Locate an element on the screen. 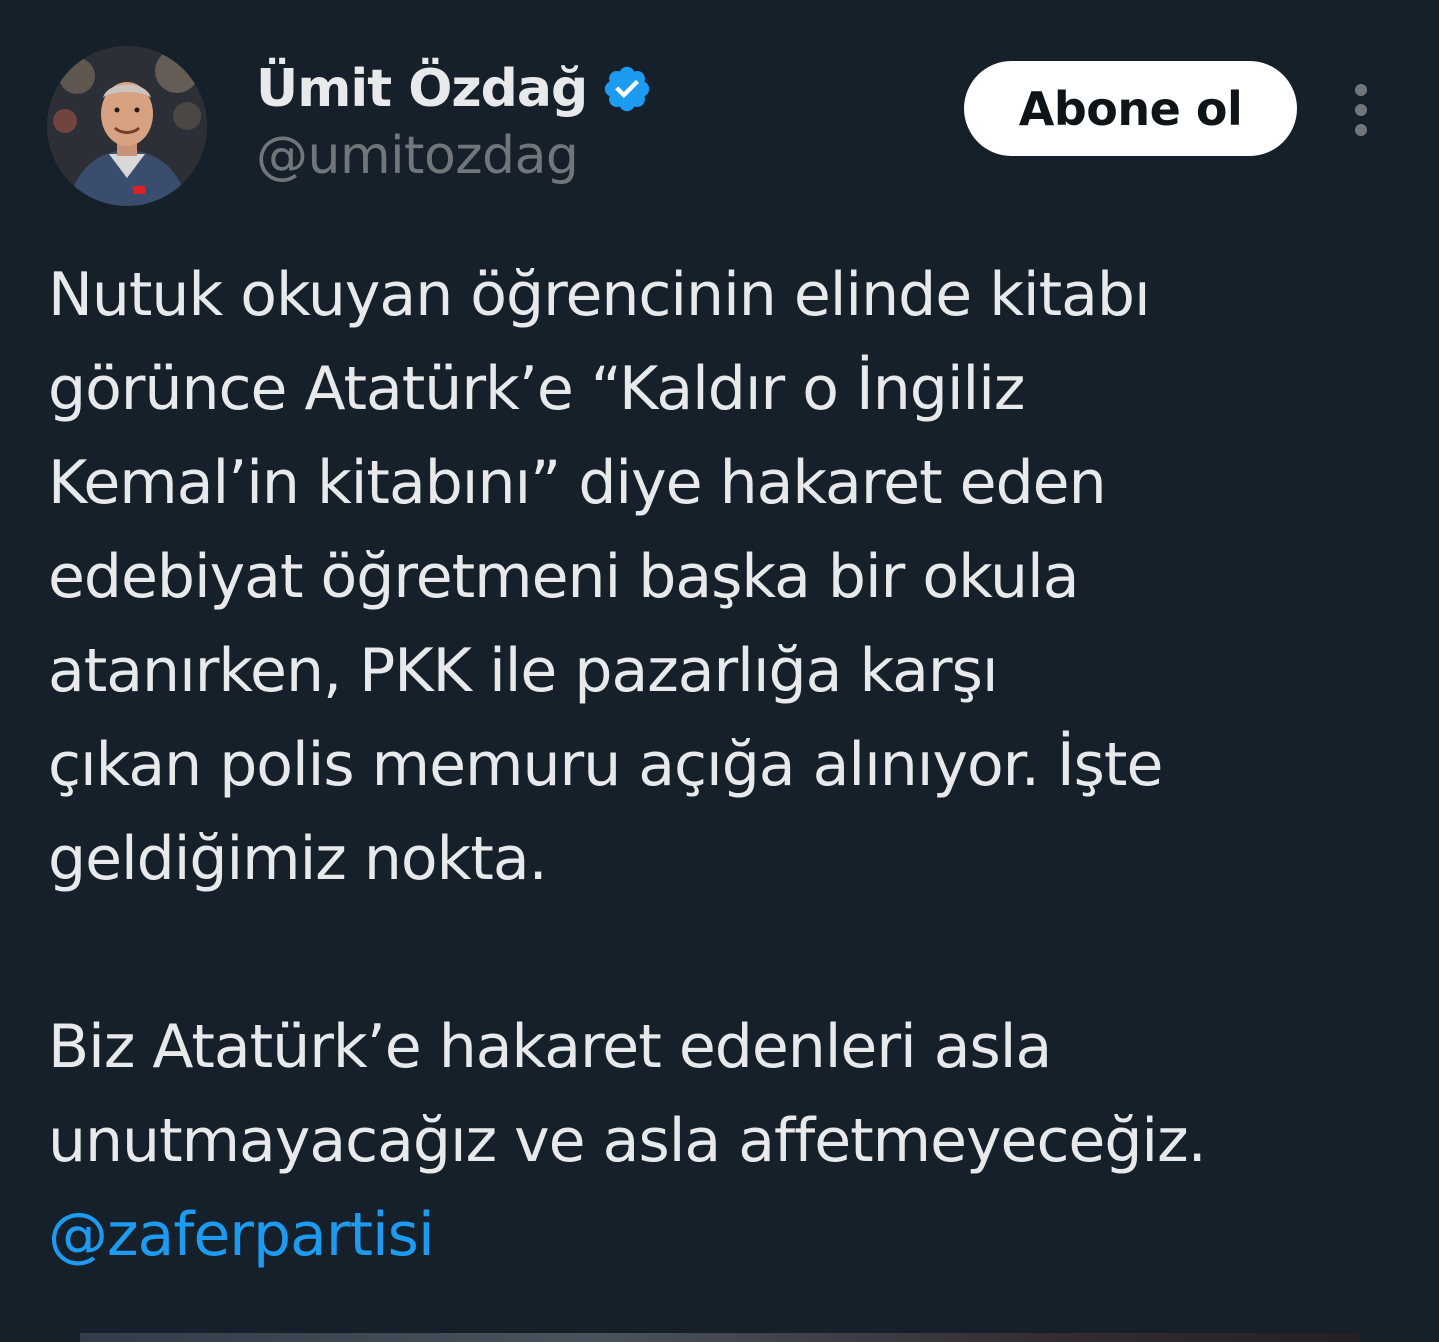 The width and height of the screenshot is (1439, 1342). display-name: Ümit Özdağ is located at coordinates (422, 89).